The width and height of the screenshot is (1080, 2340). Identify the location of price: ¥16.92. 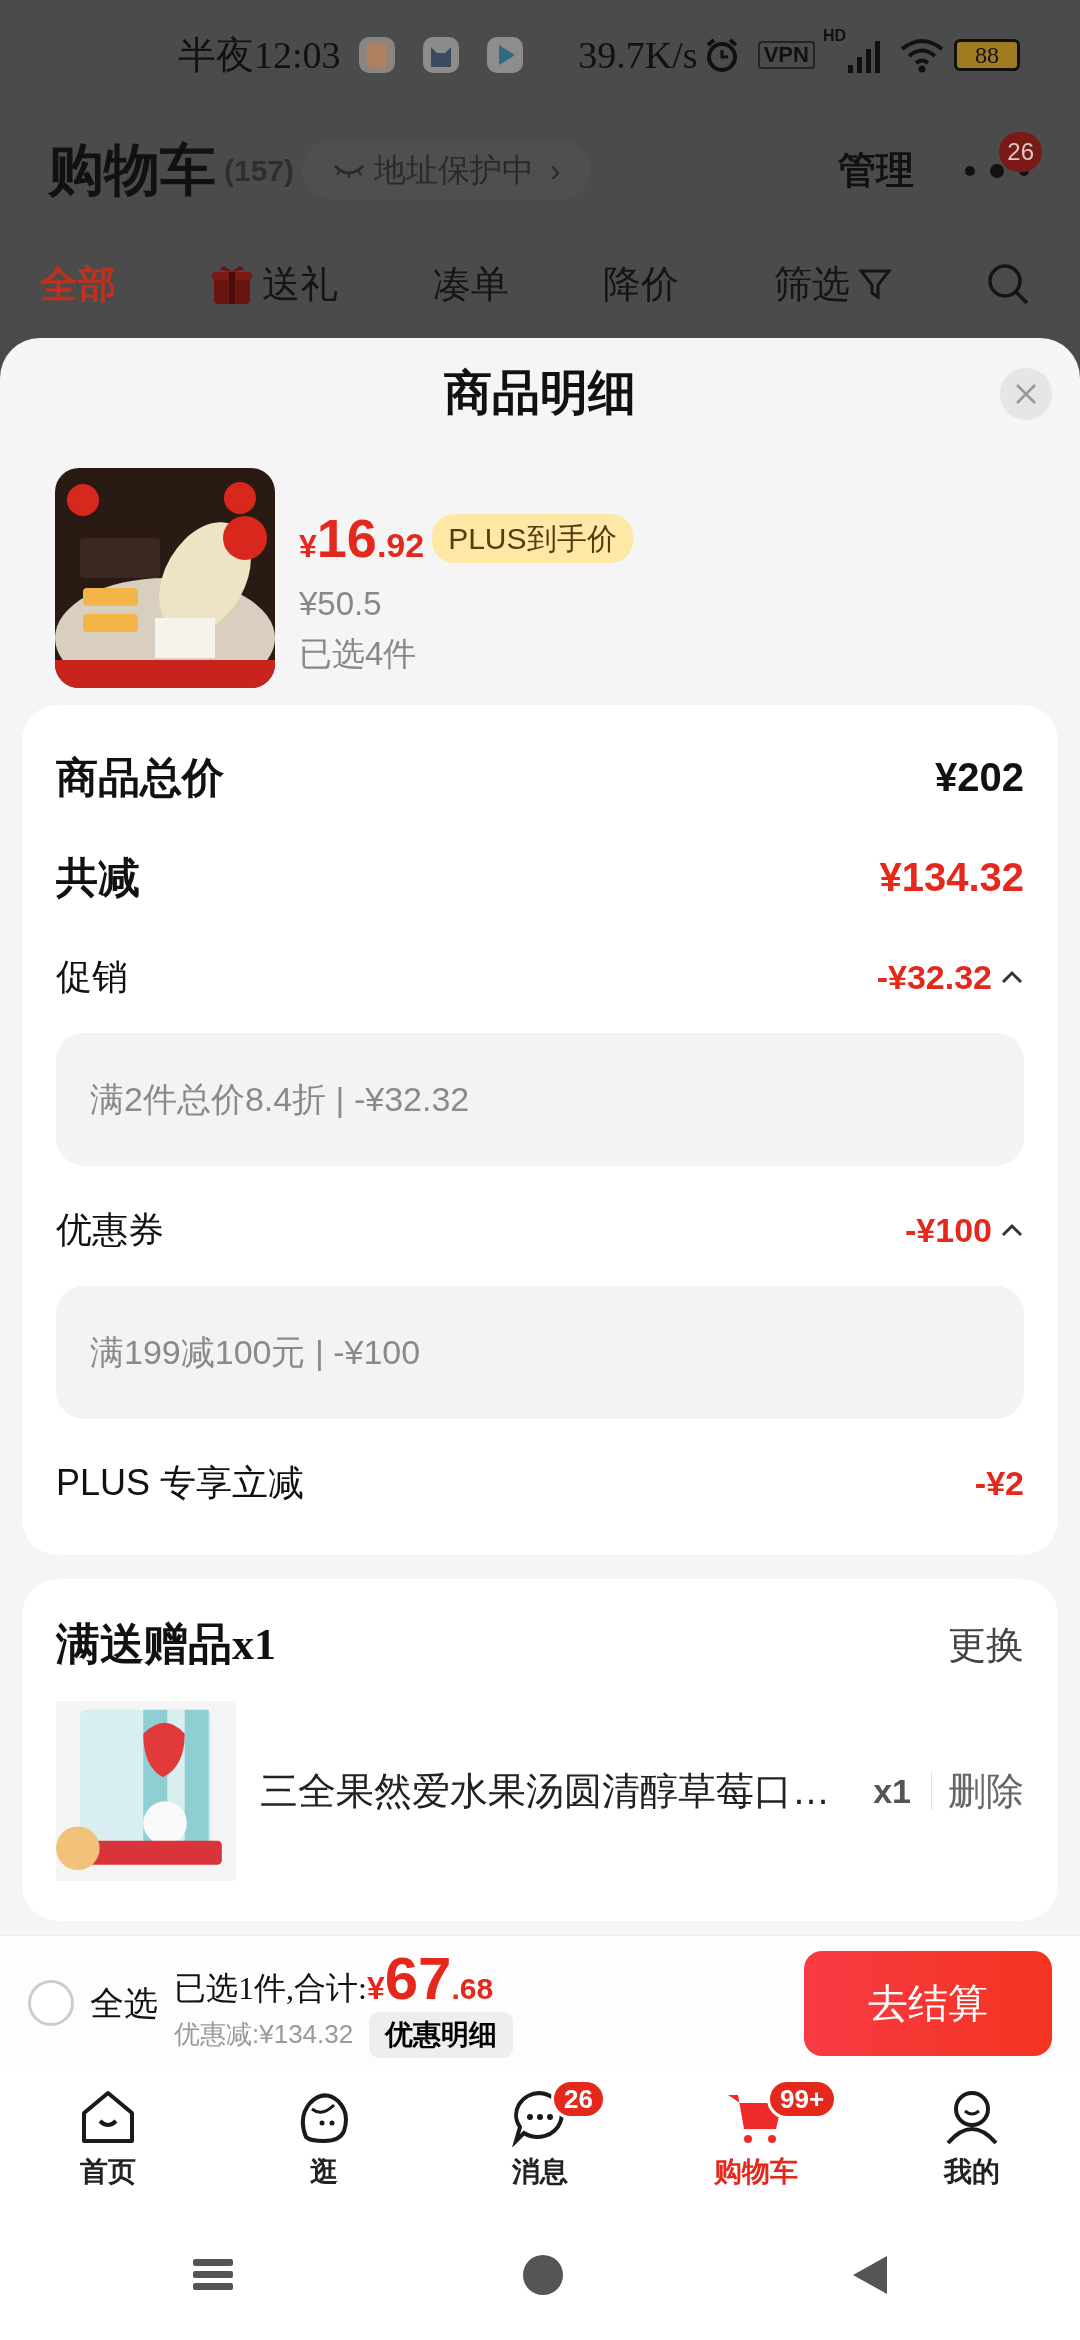
(362, 538).